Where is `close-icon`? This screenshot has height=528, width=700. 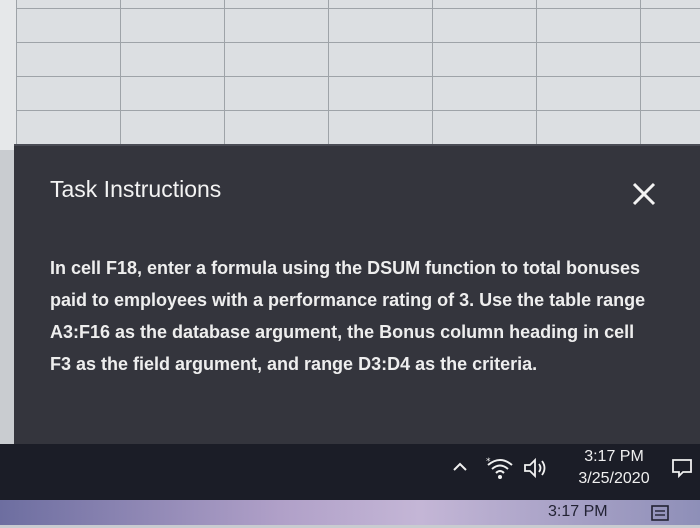
close-icon is located at coordinates (644, 194).